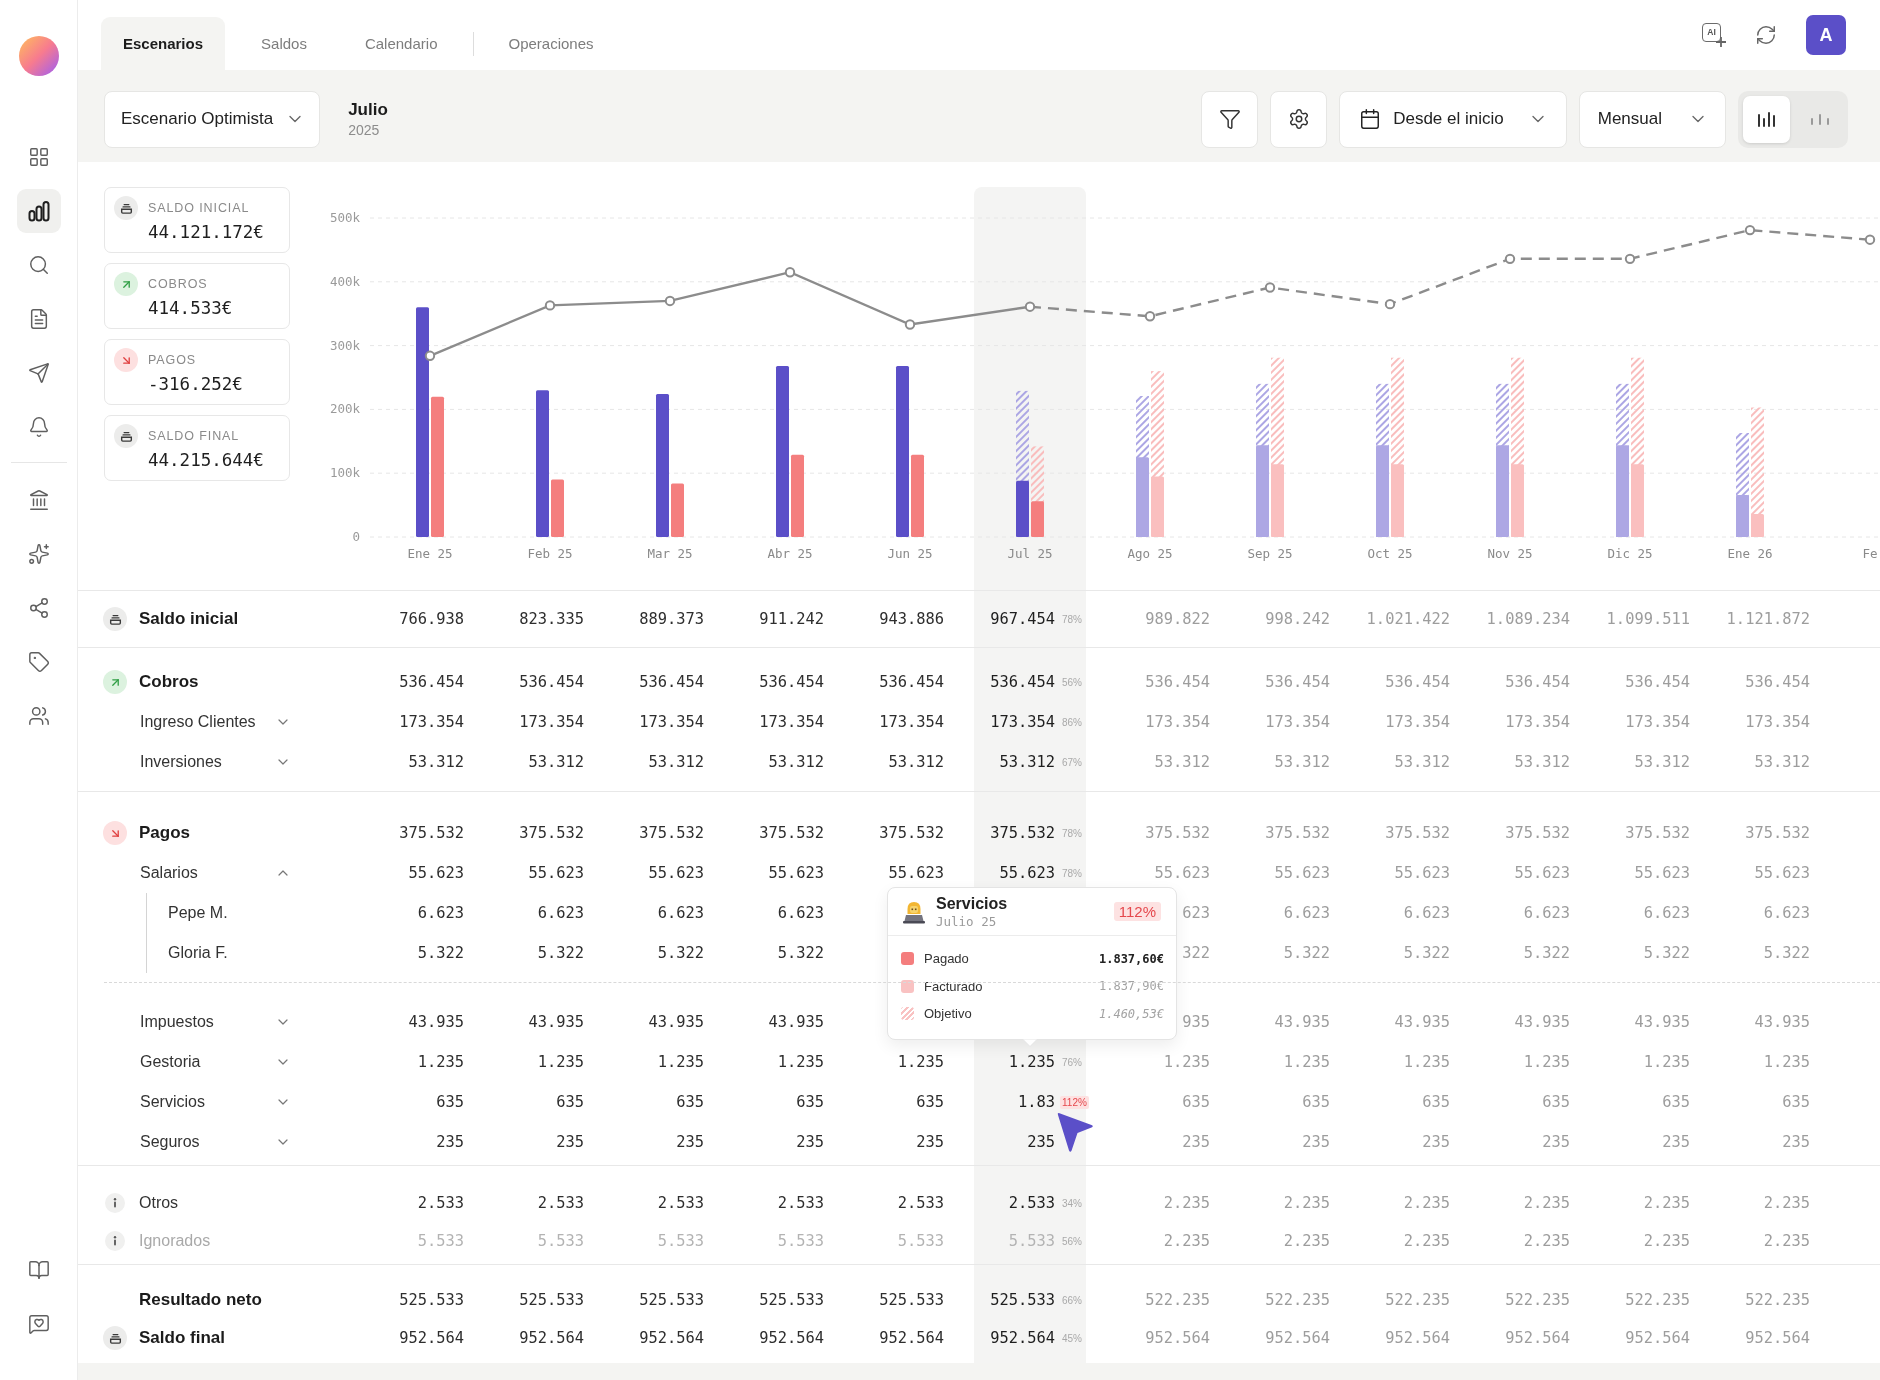  Describe the element at coordinates (1072, 833) in the screenshot. I see `percent-label: 78%` at that location.